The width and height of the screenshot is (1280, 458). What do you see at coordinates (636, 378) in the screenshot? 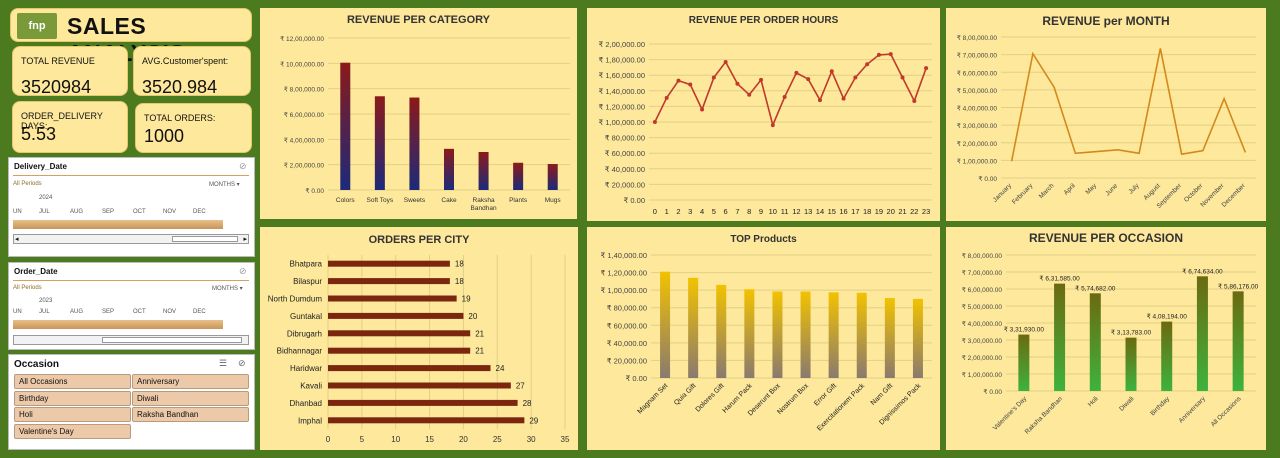
I see `y-tick-label: ₹ 0.00` at bounding box center [636, 378].